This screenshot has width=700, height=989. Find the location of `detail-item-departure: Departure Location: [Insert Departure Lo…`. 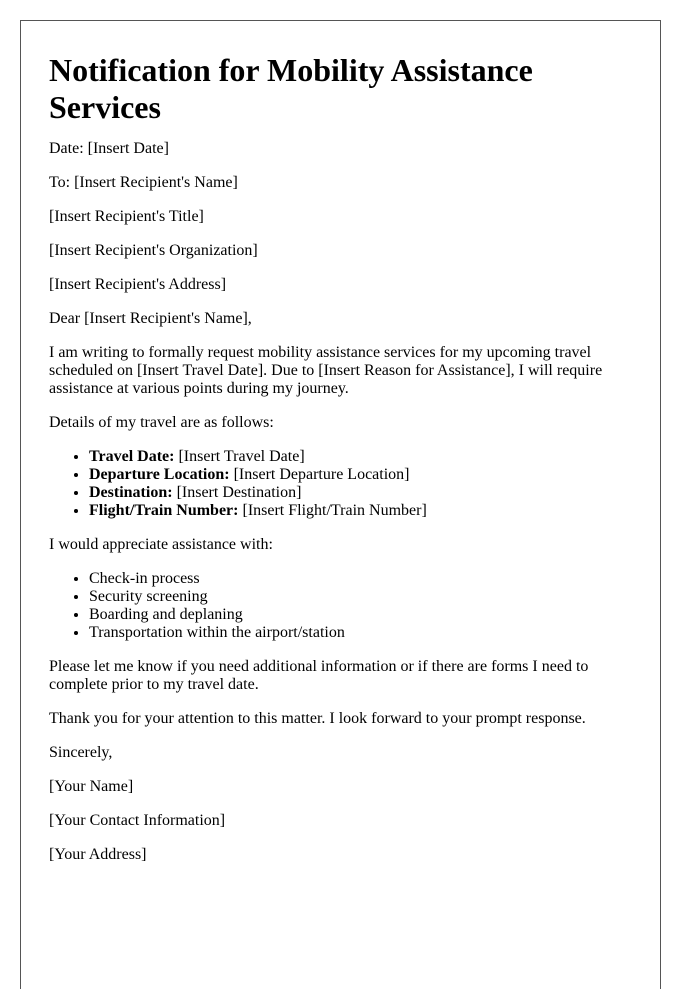

detail-item-departure: Departure Location: [Insert Departure Lo… is located at coordinates (359, 475).